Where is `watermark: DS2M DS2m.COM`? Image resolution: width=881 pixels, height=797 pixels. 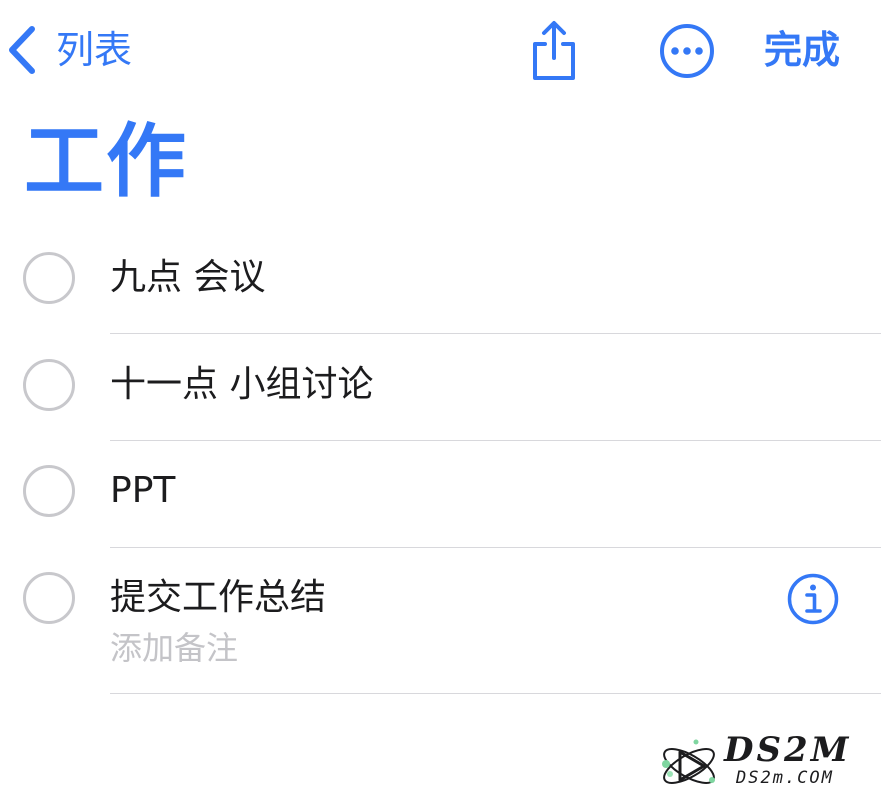 watermark: DS2M DS2m.COM is located at coordinates (762, 762).